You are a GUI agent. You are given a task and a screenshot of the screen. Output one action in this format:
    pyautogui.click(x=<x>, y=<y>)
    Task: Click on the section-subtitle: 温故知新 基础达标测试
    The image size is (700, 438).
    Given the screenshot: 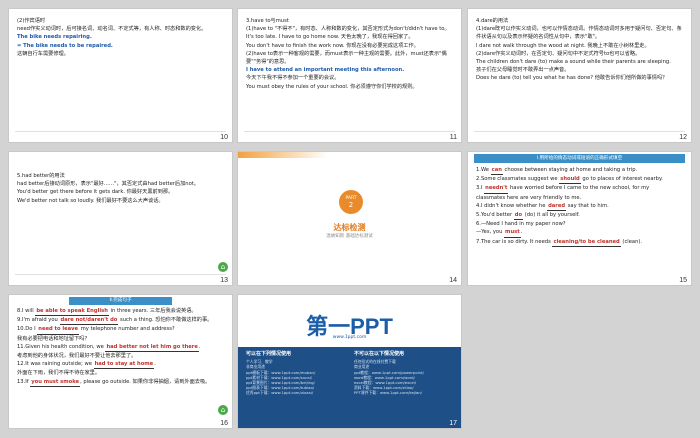 What is the action you would take?
    pyautogui.click(x=349, y=236)
    